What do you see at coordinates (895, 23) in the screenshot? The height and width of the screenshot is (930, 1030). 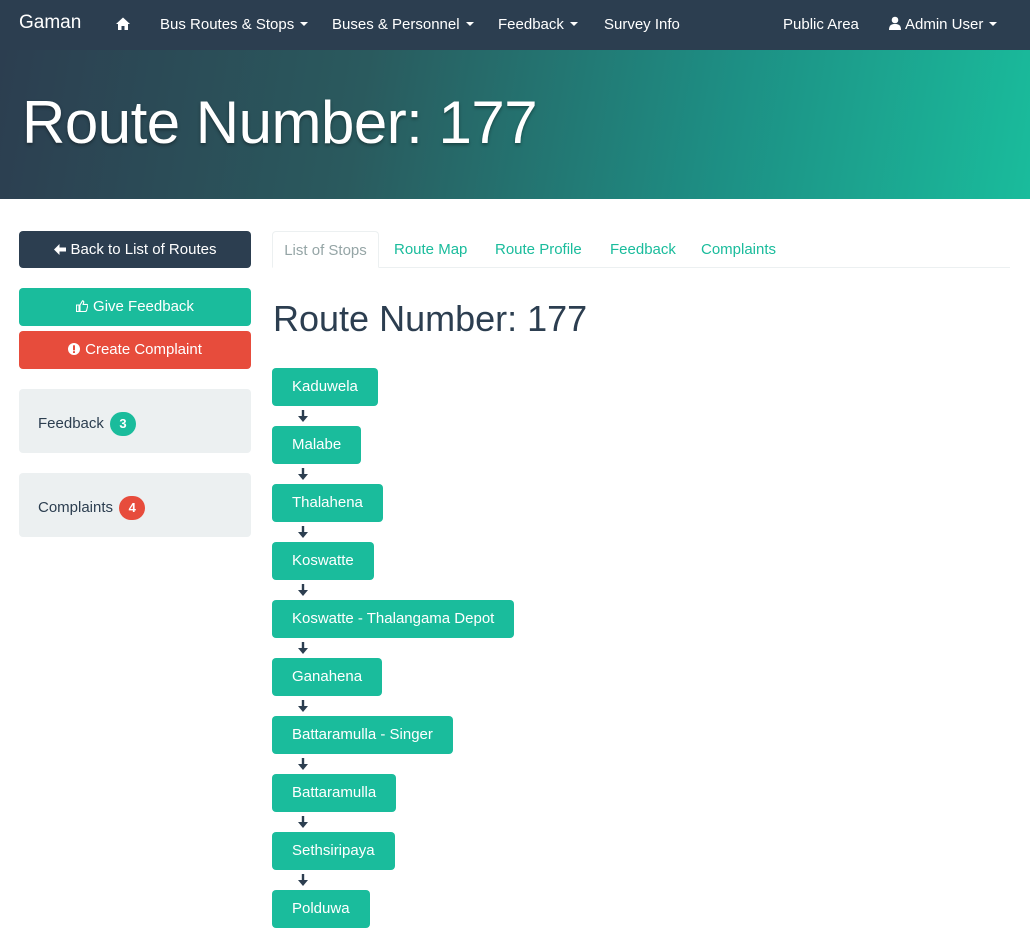 I see `user-icon` at bounding box center [895, 23].